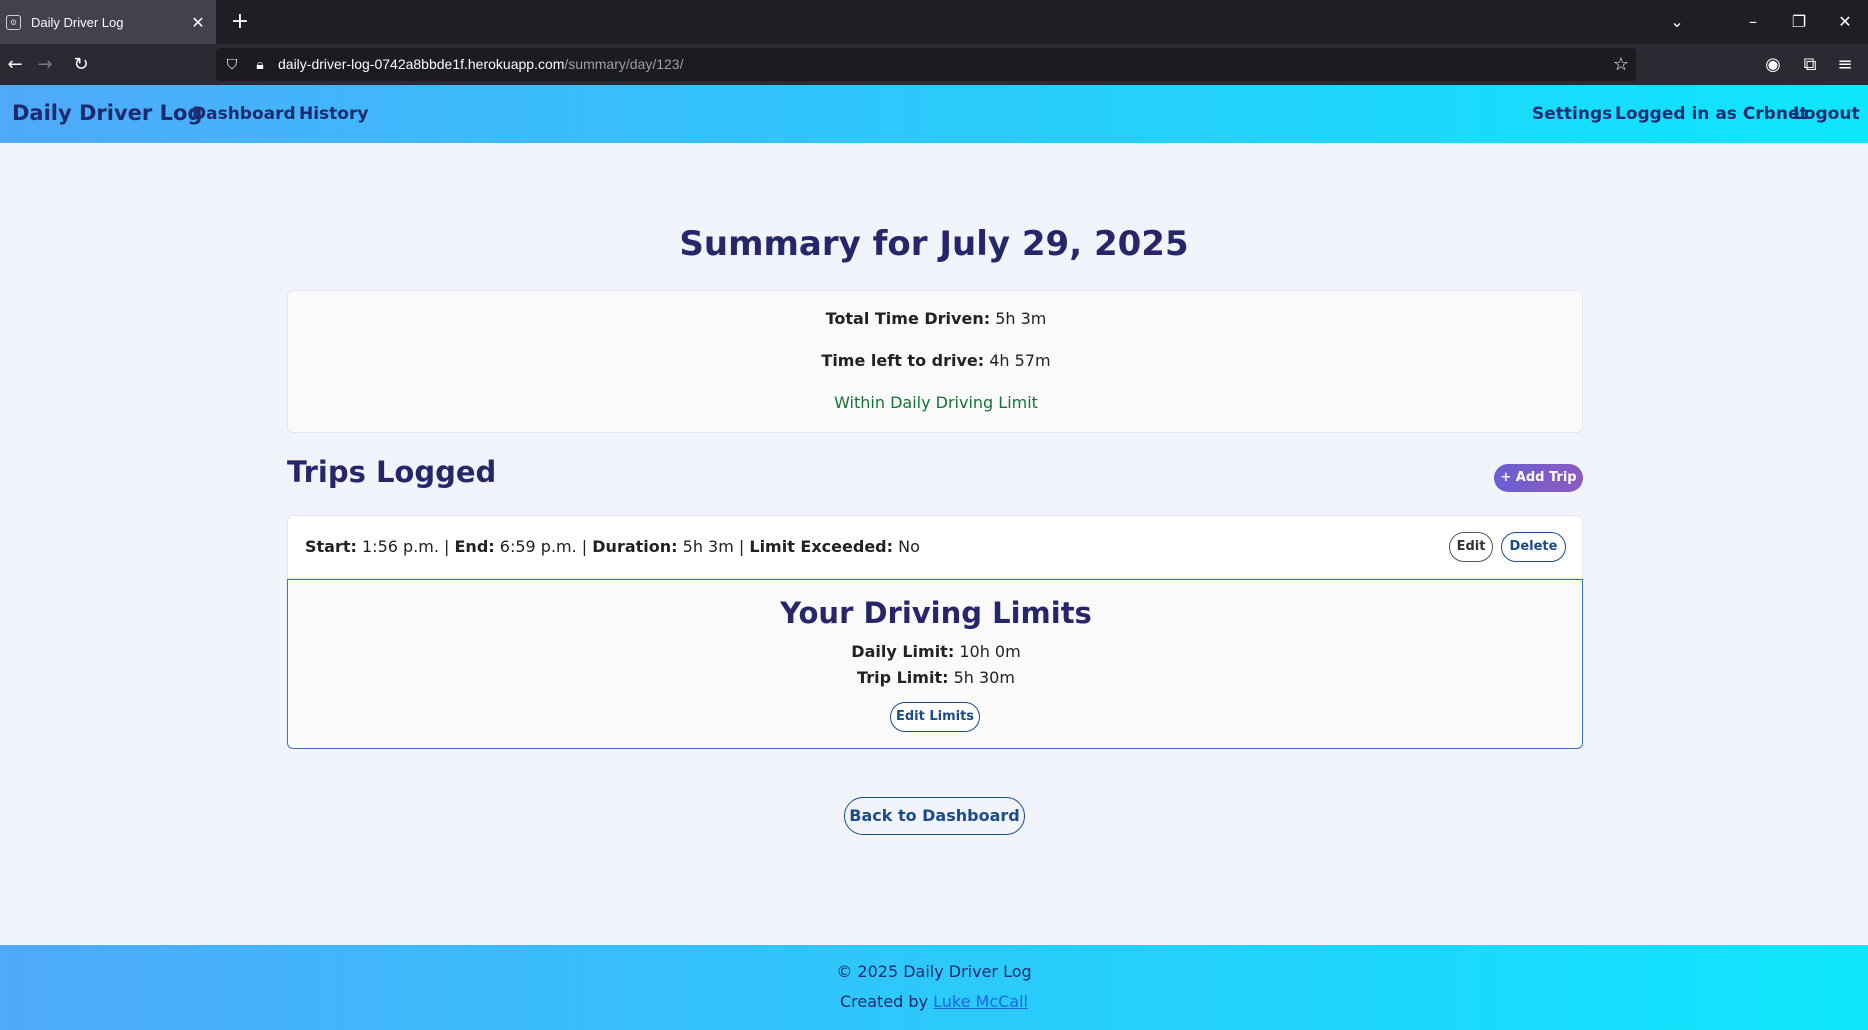 The height and width of the screenshot is (1030, 1868). I want to click on time-left-value: 4h 57m, so click(1020, 360).